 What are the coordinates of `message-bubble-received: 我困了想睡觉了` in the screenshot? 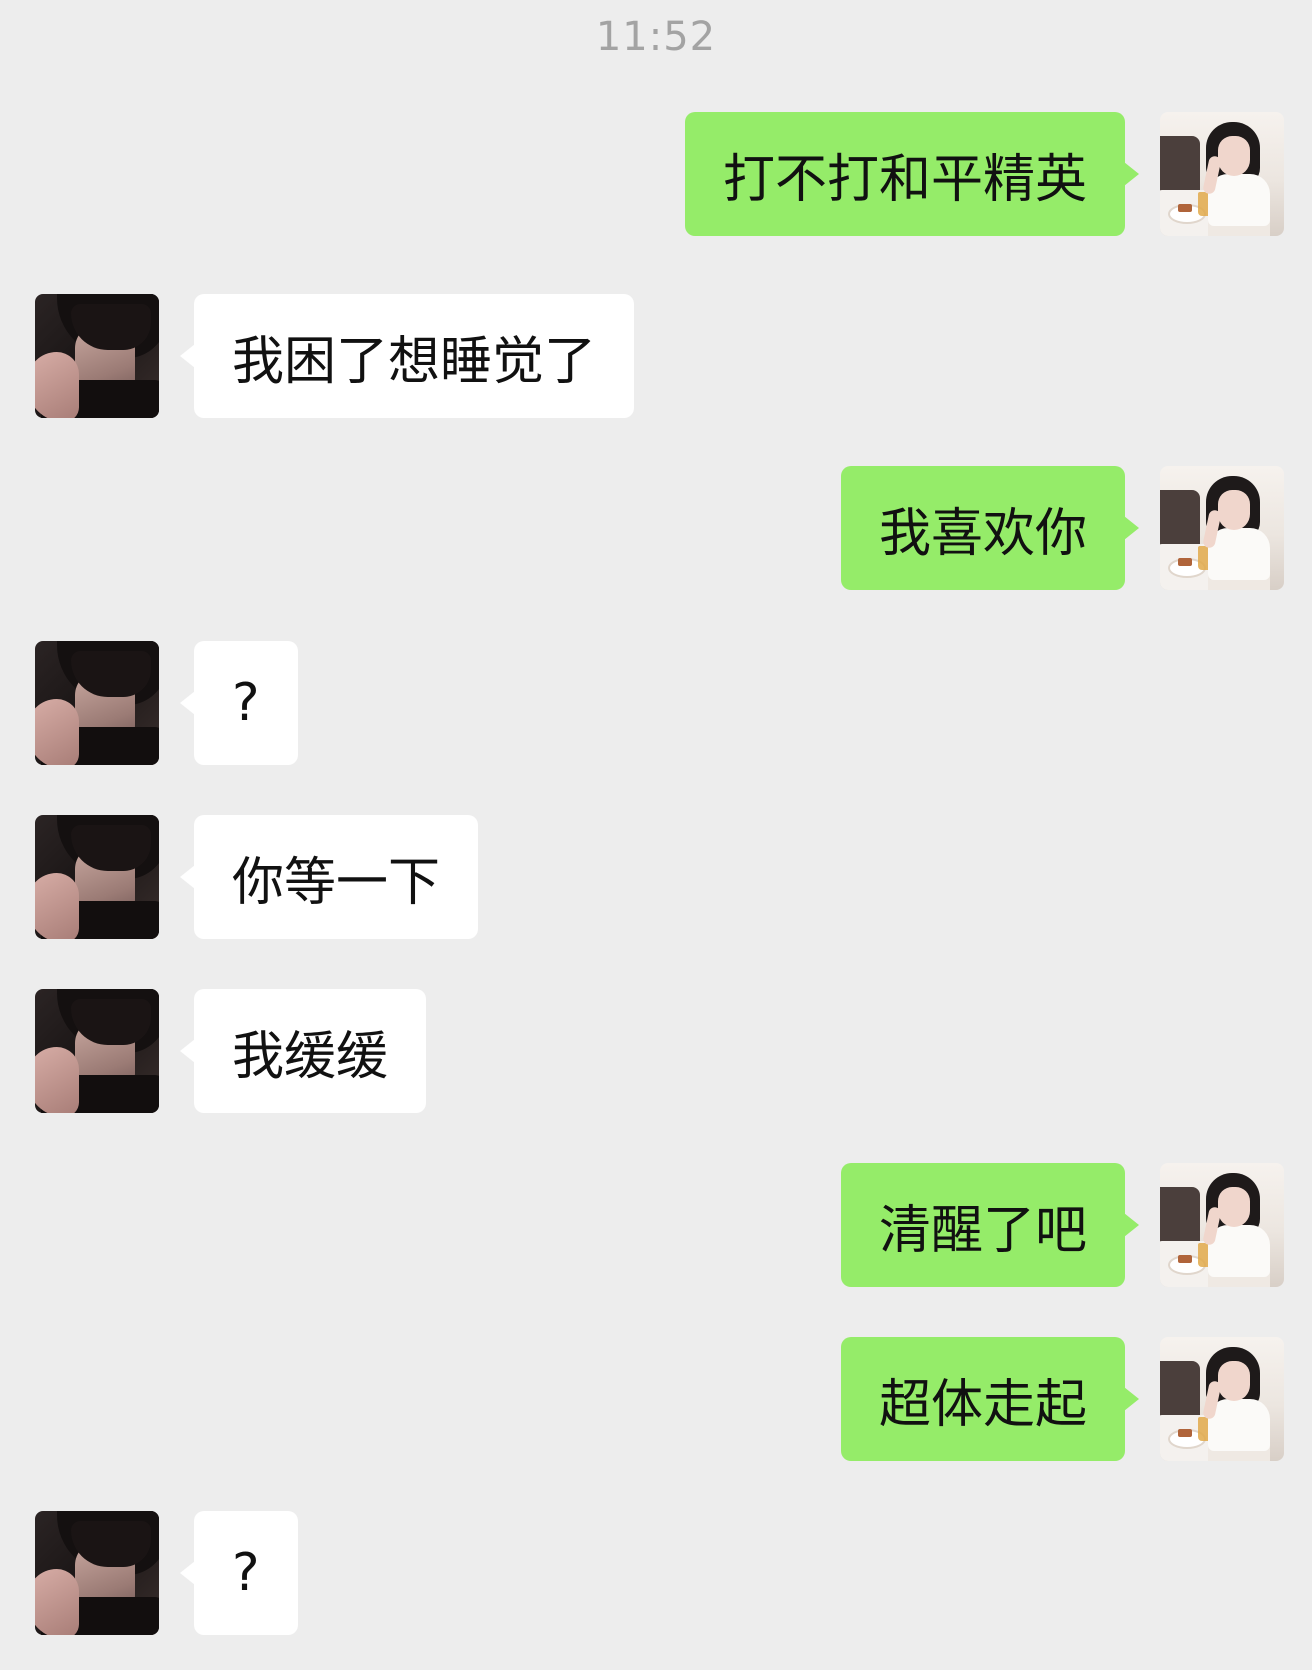 It's located at (407, 356).